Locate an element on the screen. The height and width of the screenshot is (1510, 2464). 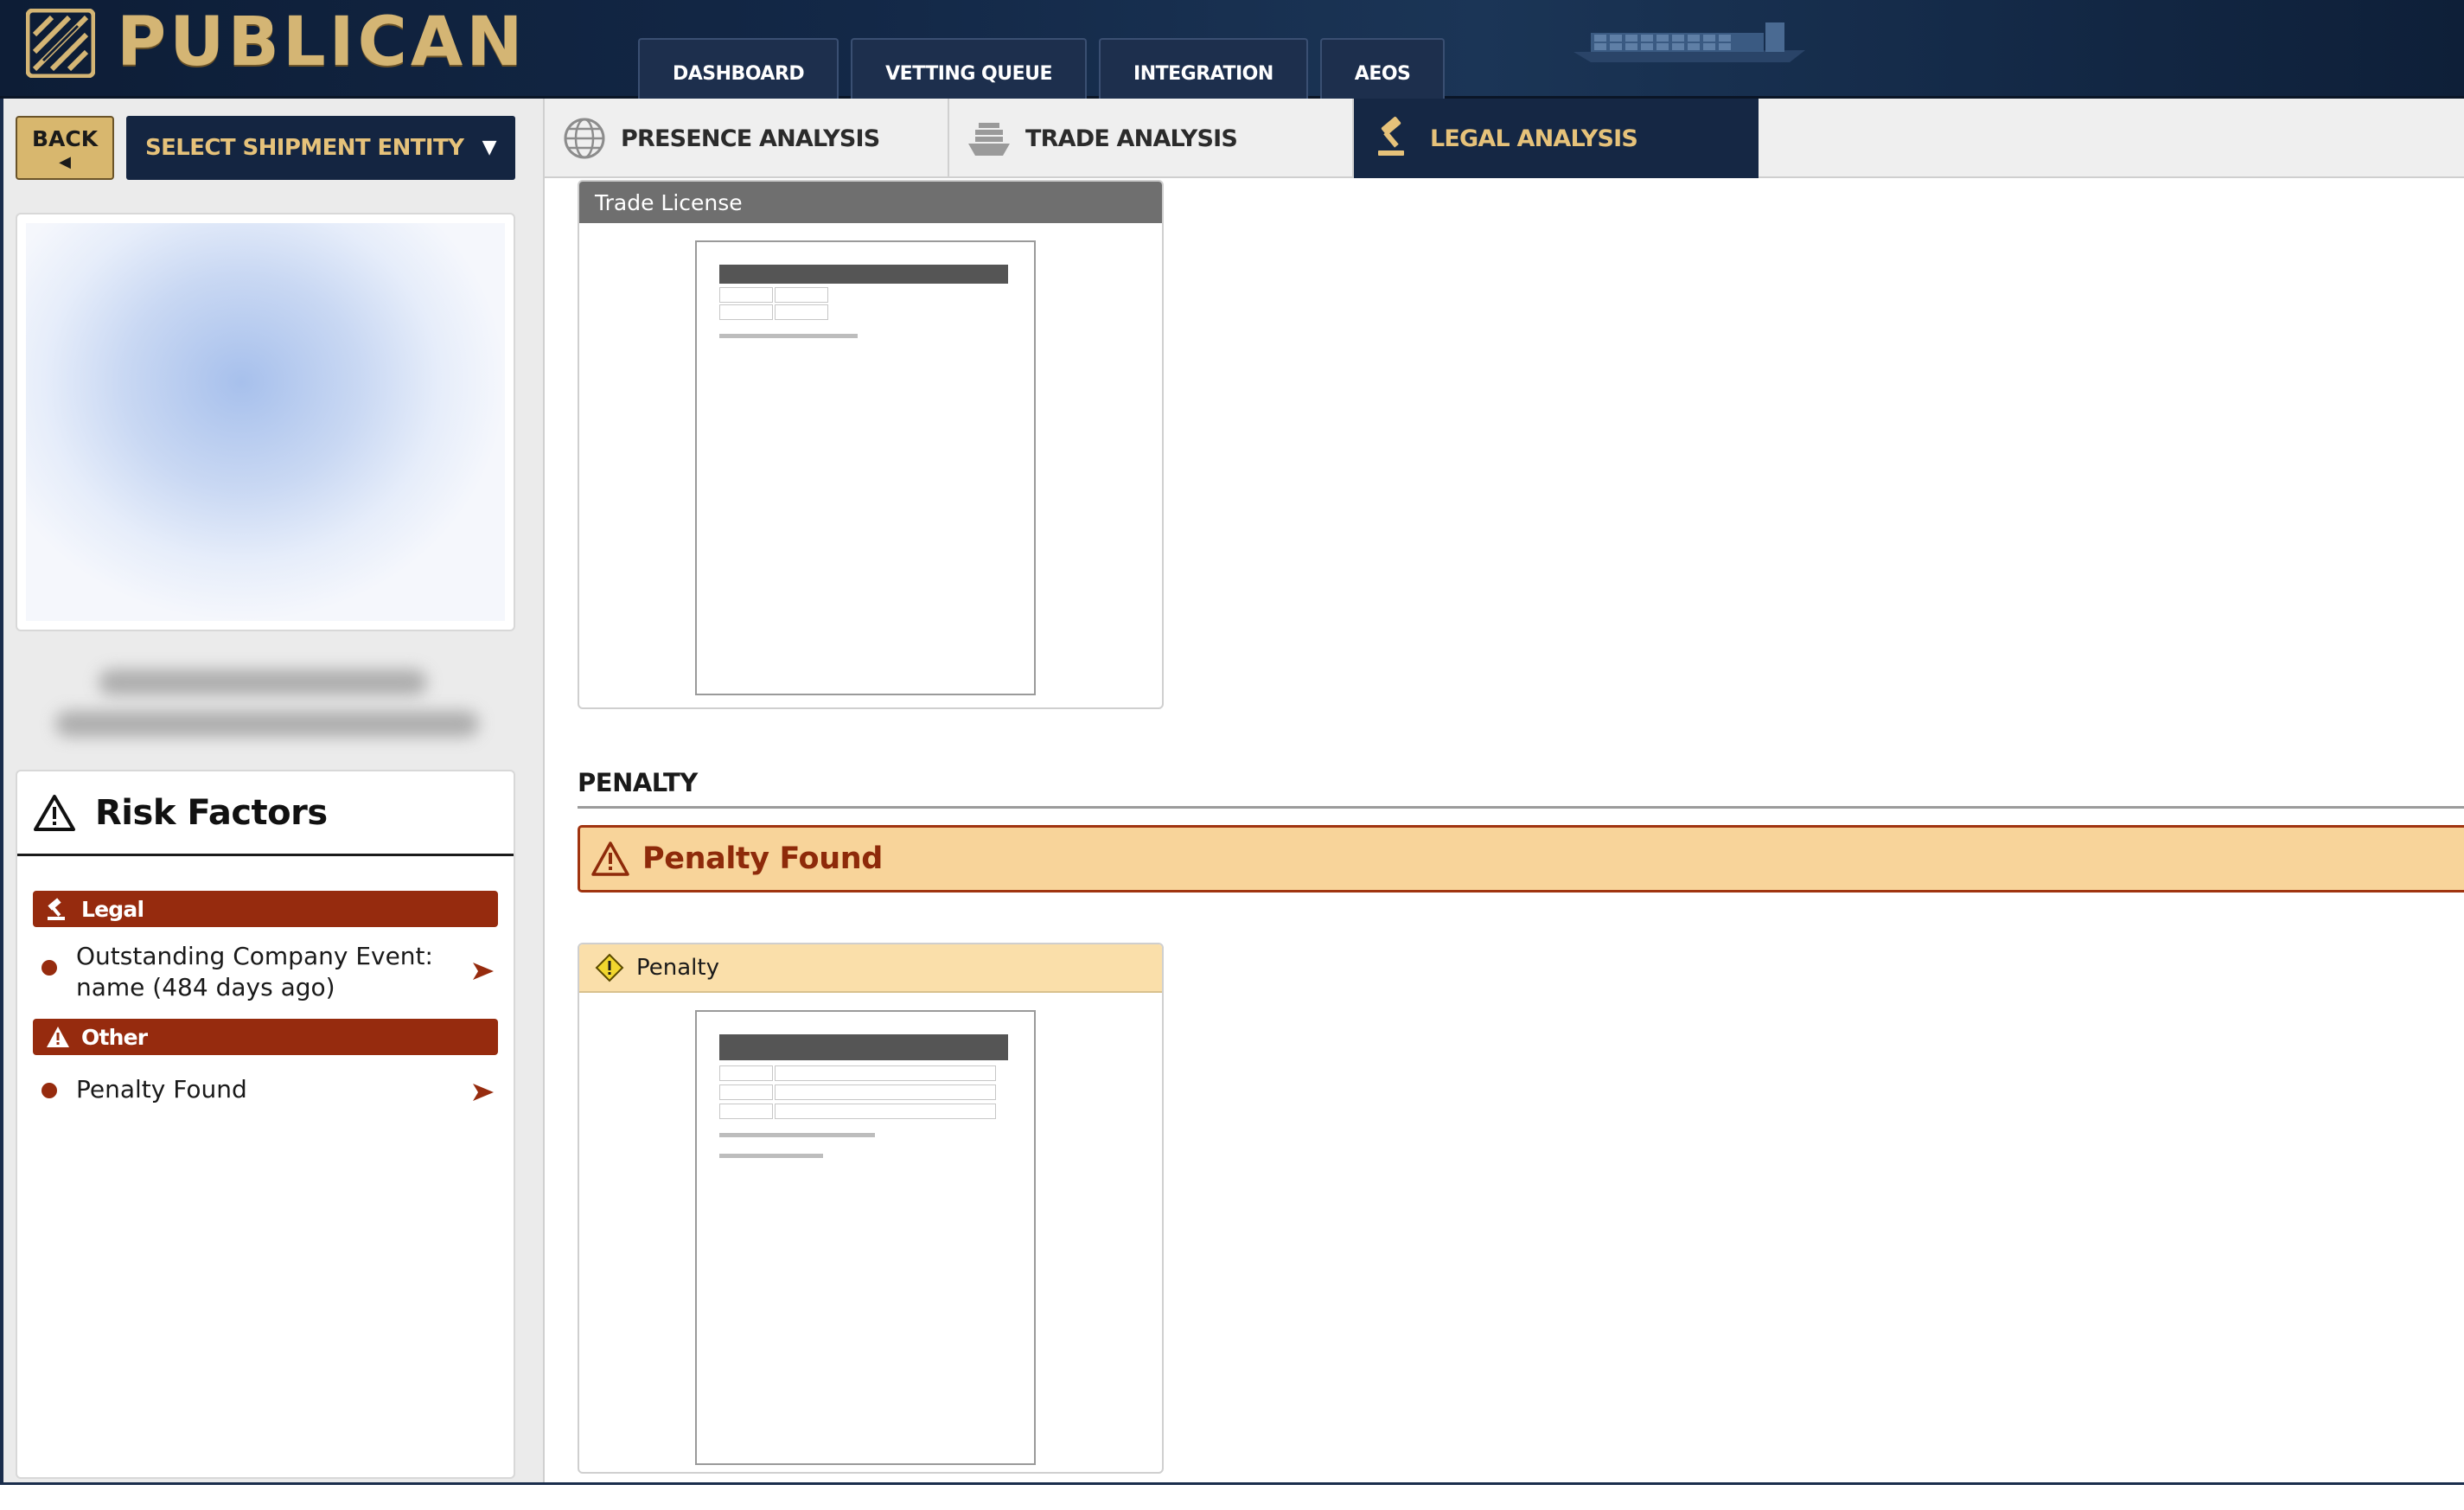
penalty-card-title: Penalty is located at coordinates (677, 968).